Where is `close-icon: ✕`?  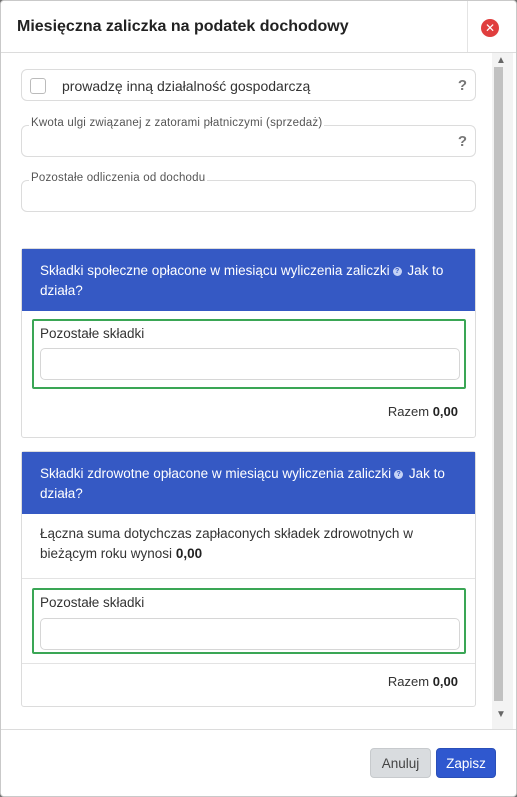
close-icon: ✕ is located at coordinates (490, 28).